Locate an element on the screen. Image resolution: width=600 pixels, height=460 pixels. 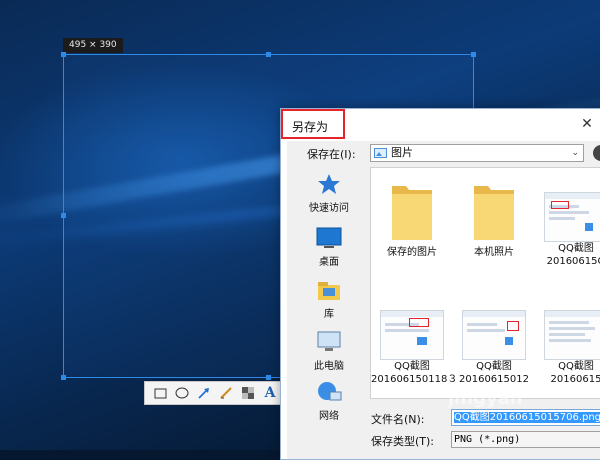
file-item-folder: 保存的图片 is located at coordinates (412, 219).